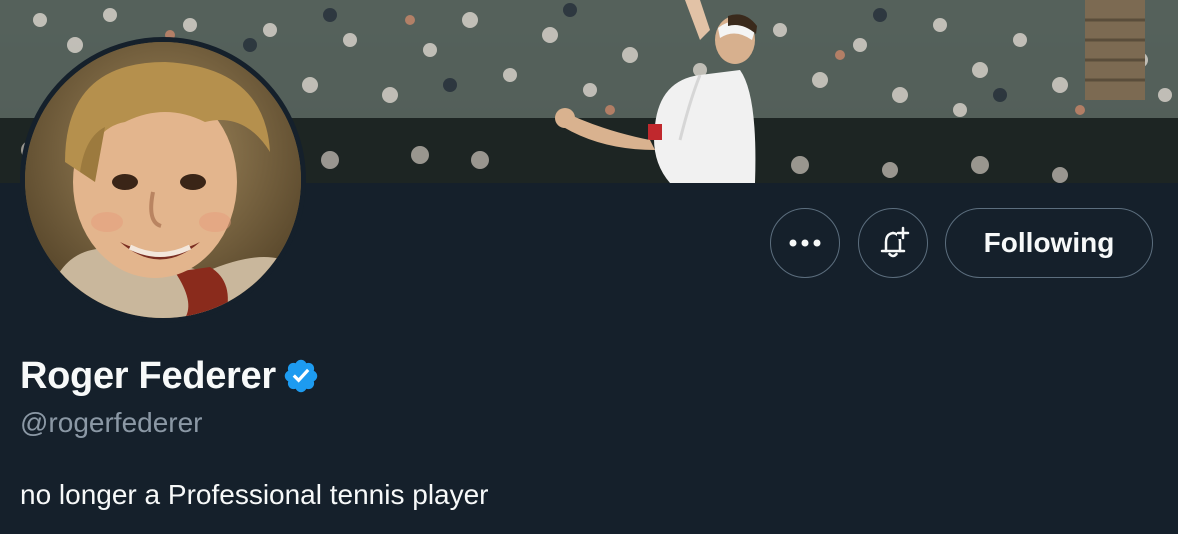  Describe the element at coordinates (148, 375) in the screenshot. I see `display-name: Roger Federer` at that location.